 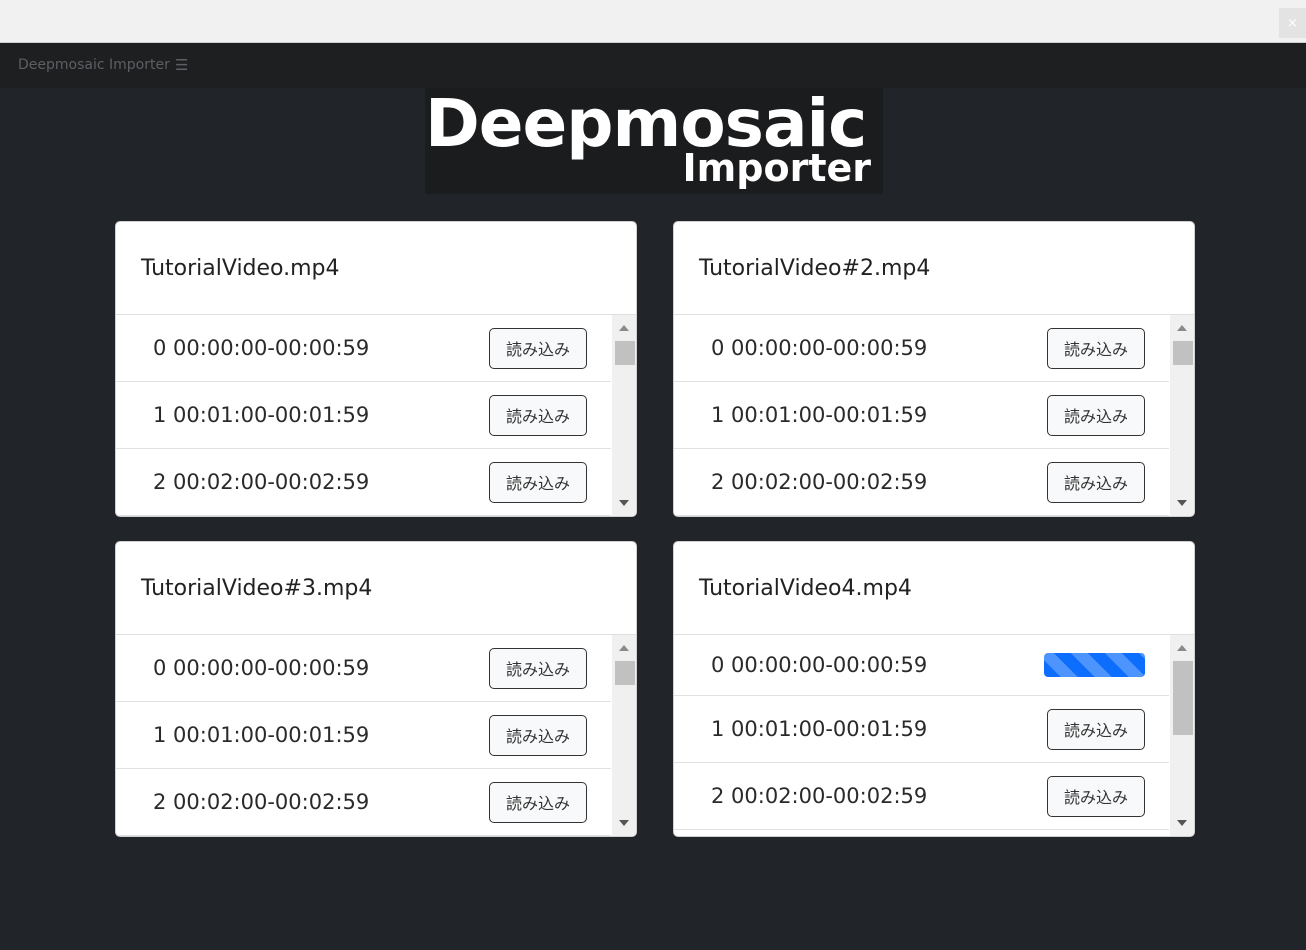 I want to click on video-card-title: TutorialVideo4.mp4, so click(x=934, y=588).